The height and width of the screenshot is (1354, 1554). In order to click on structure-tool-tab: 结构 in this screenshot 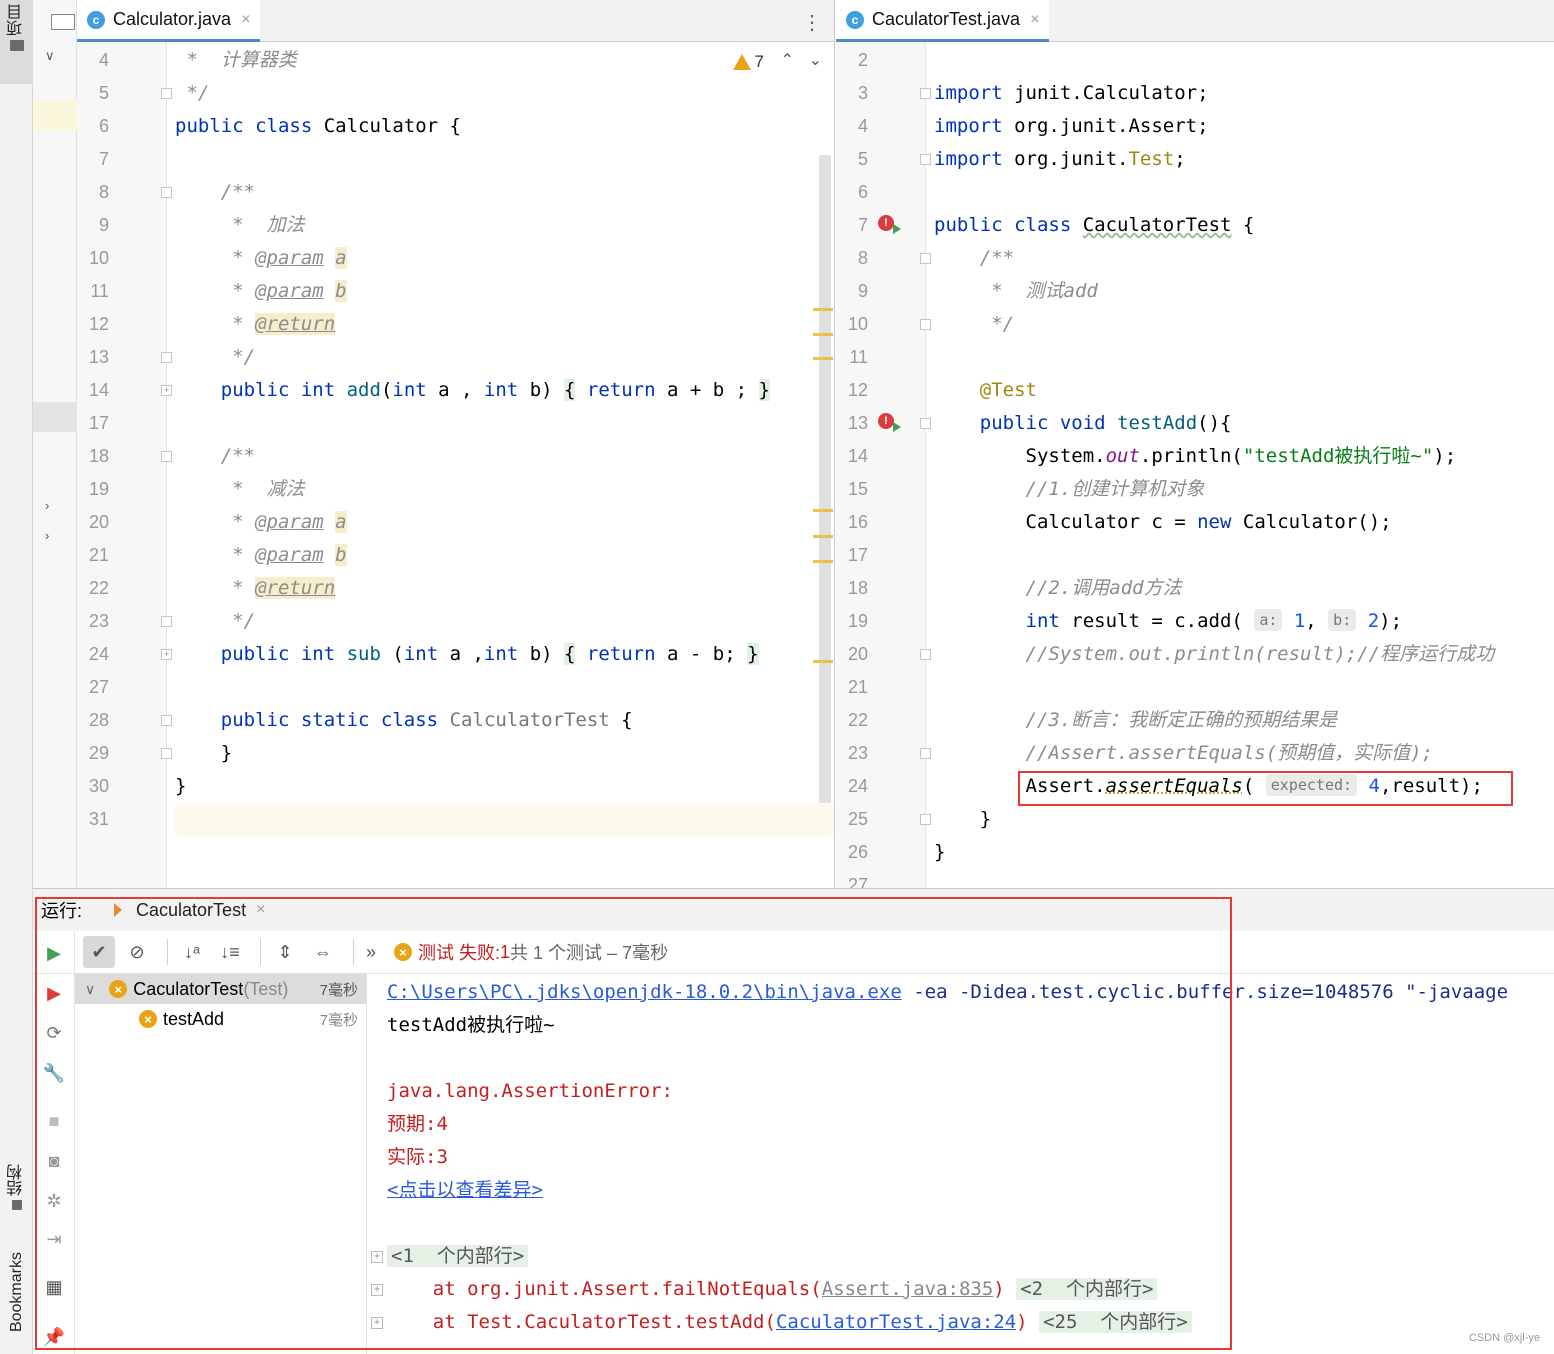, I will do `click(16, 1193)`.